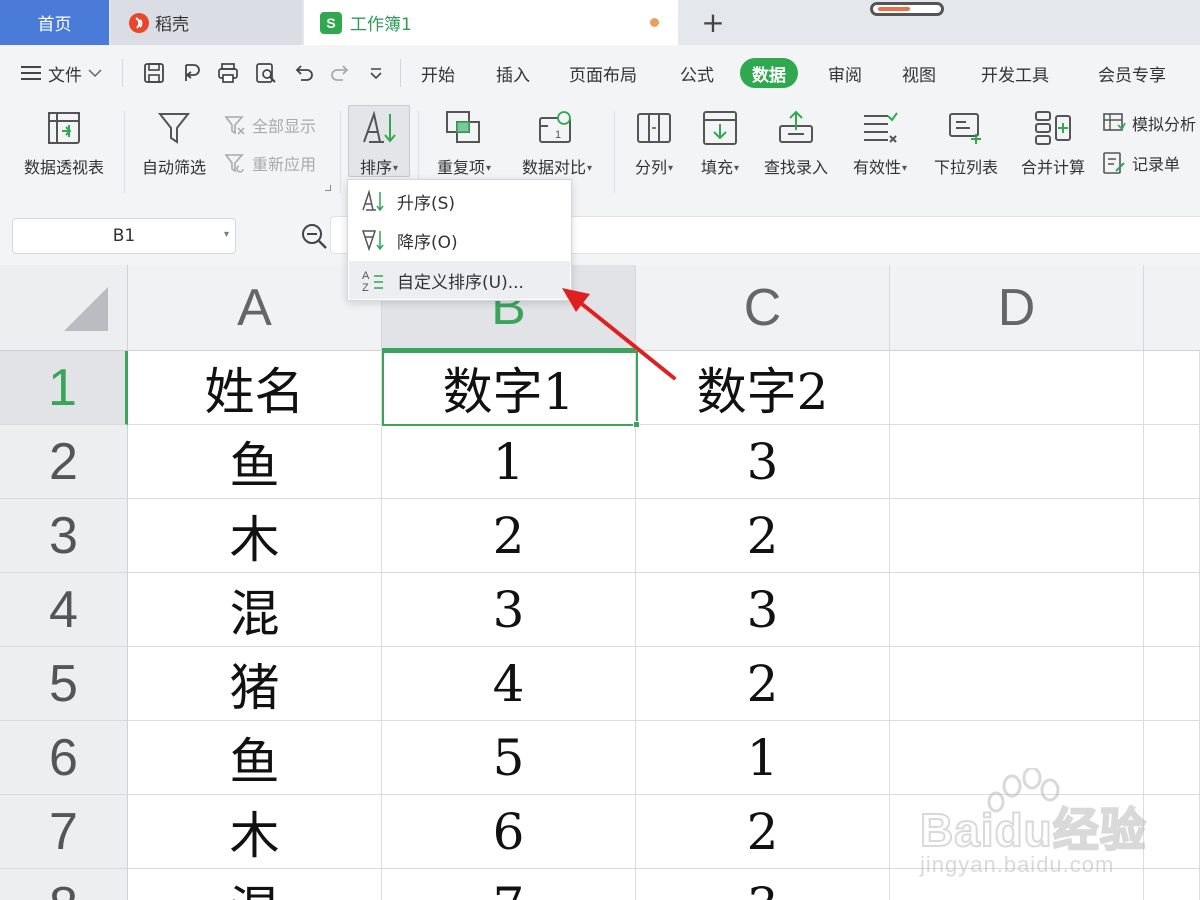 The image size is (1200, 900). What do you see at coordinates (64, 462) in the screenshot?
I see `row-header-2: 2` at bounding box center [64, 462].